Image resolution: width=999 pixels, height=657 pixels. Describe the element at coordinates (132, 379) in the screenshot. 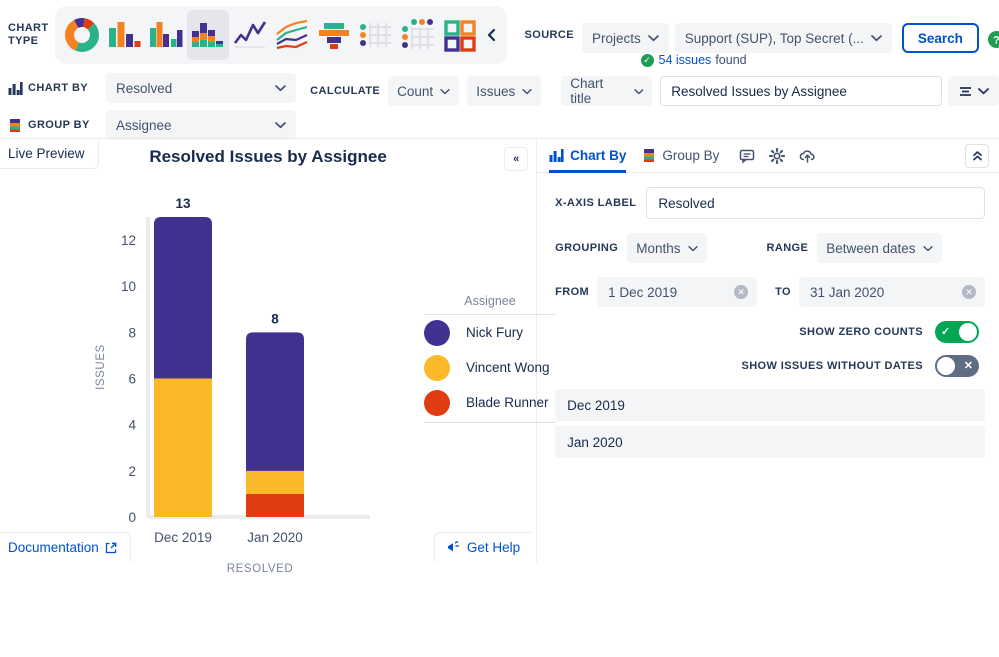

I see `y-axis-tick-label: 6` at that location.